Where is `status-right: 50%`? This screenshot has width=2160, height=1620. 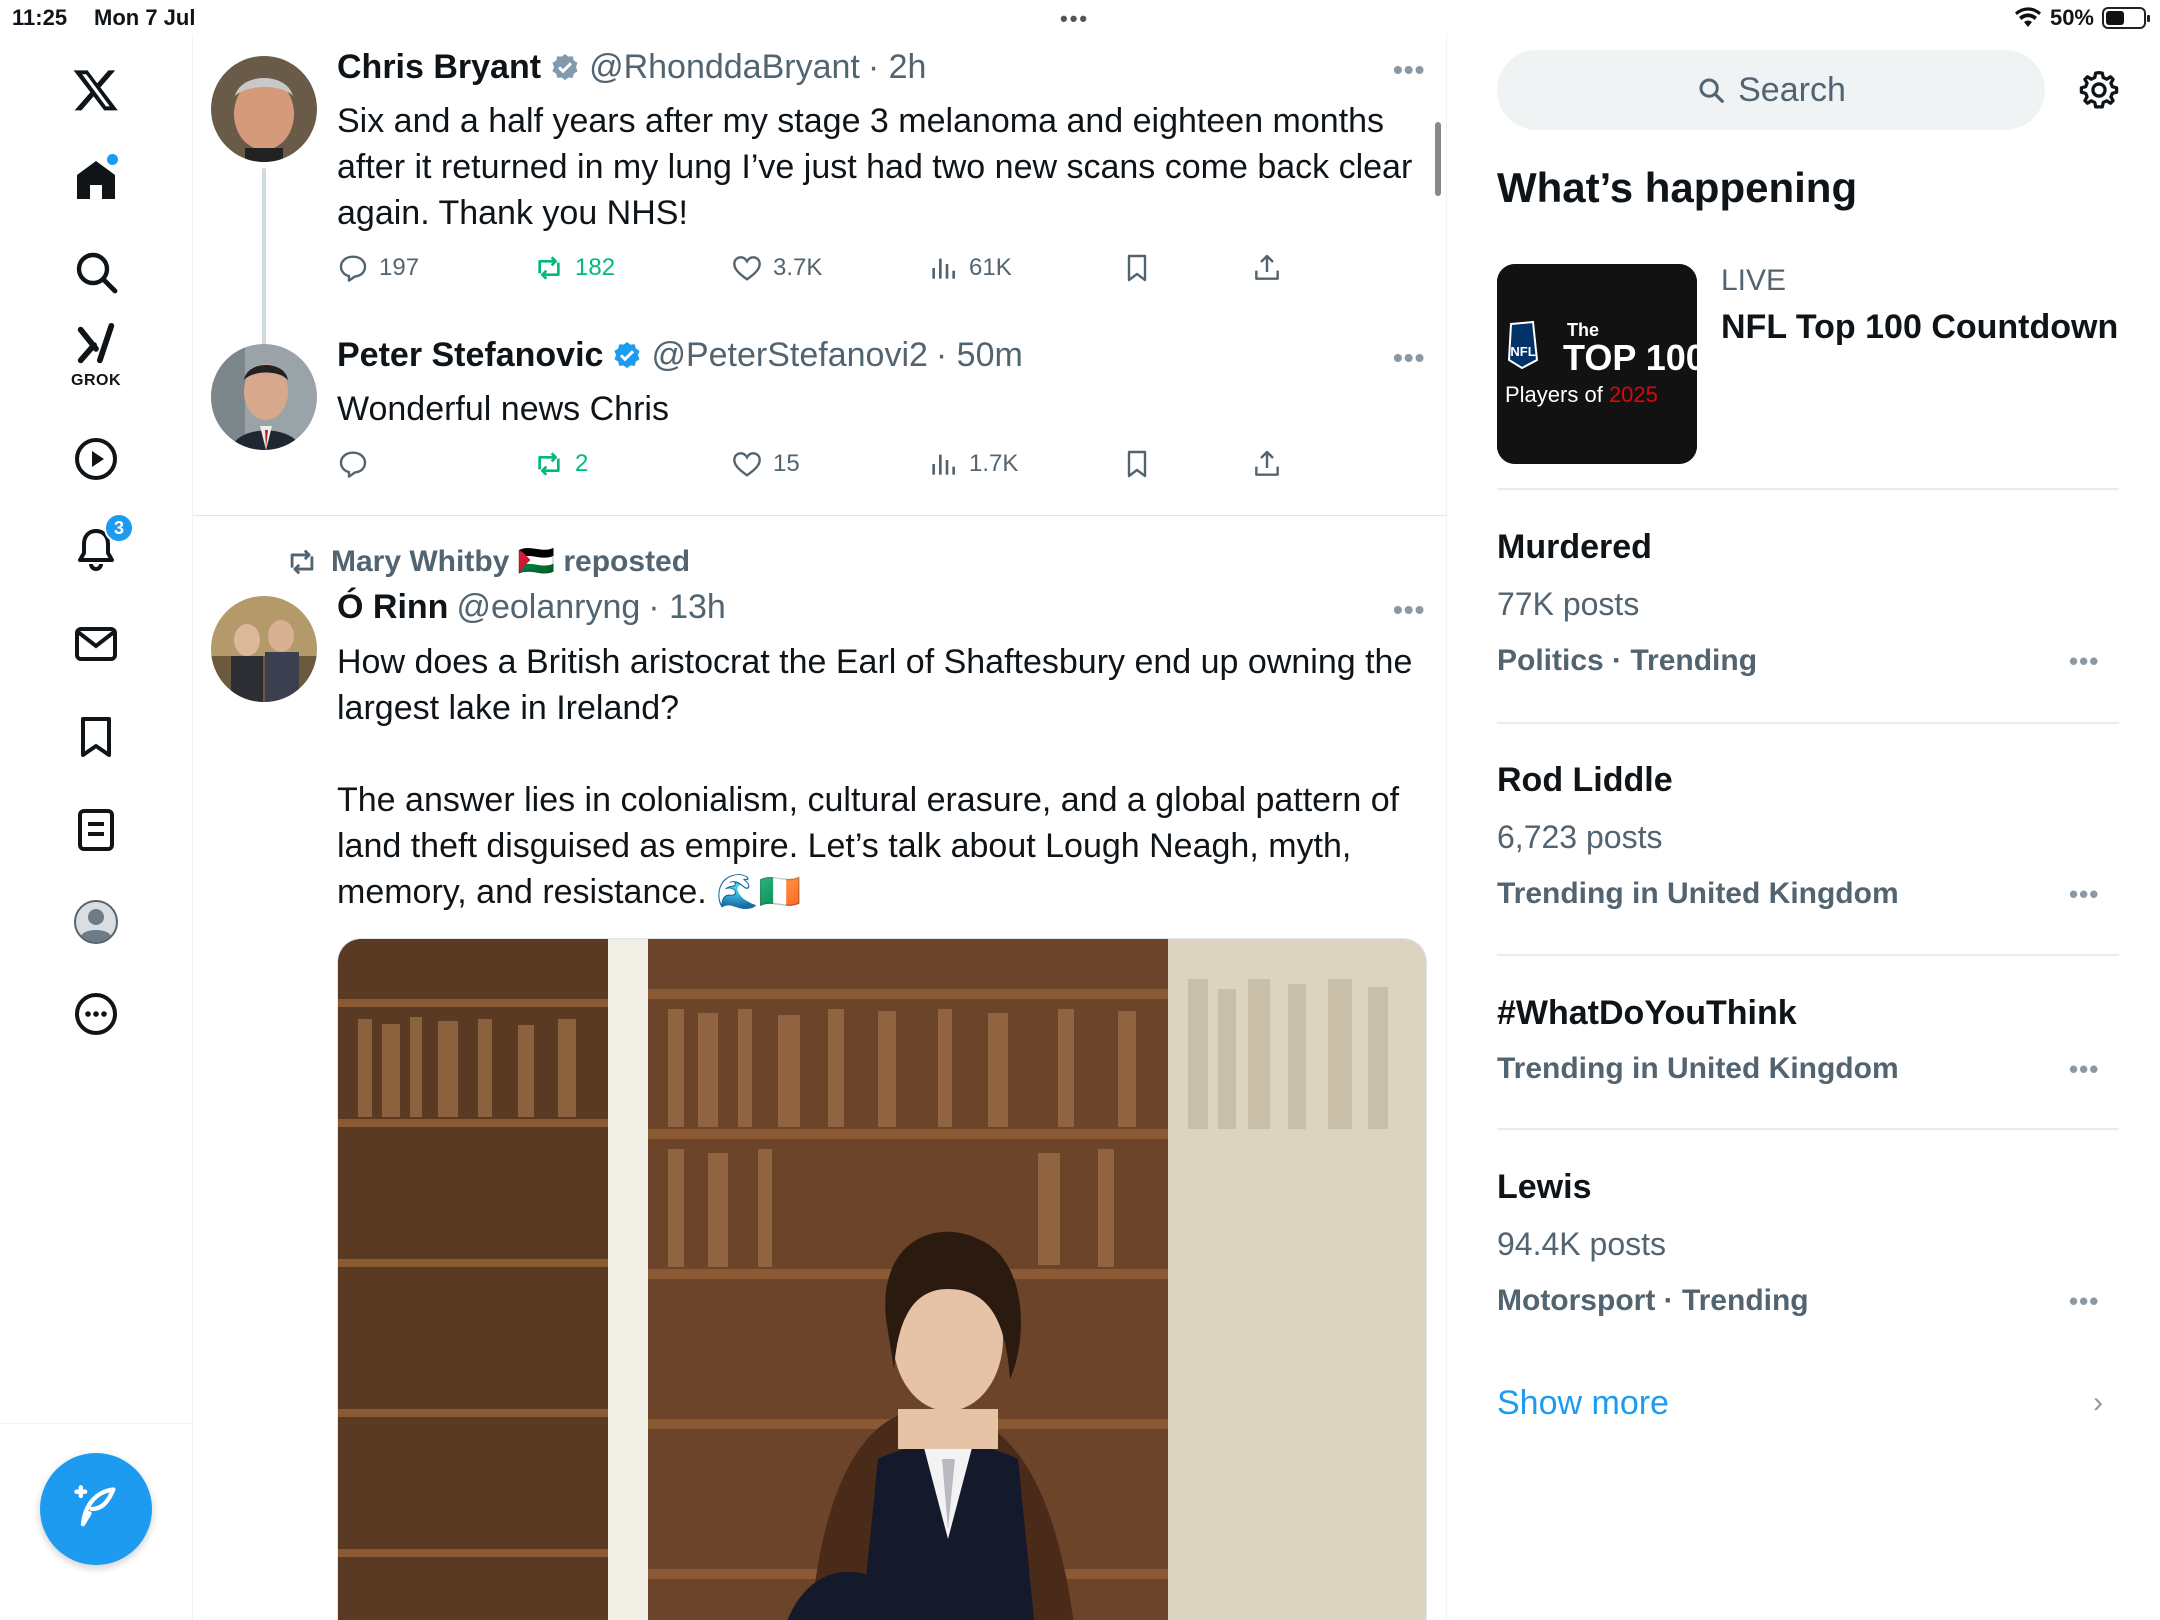 status-right: 50% is located at coordinates (2082, 18).